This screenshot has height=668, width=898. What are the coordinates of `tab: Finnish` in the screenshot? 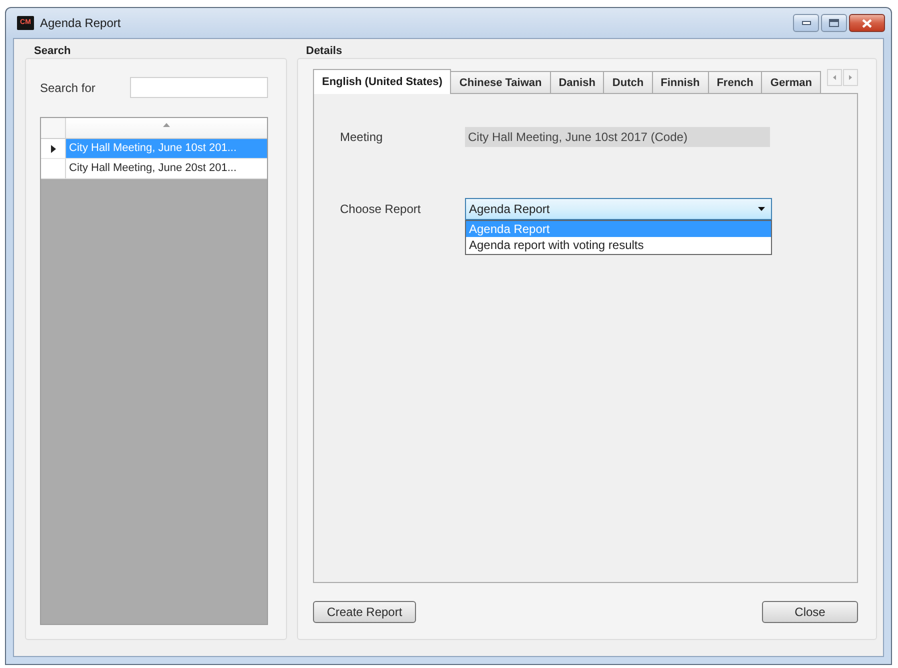 It's located at (680, 82).